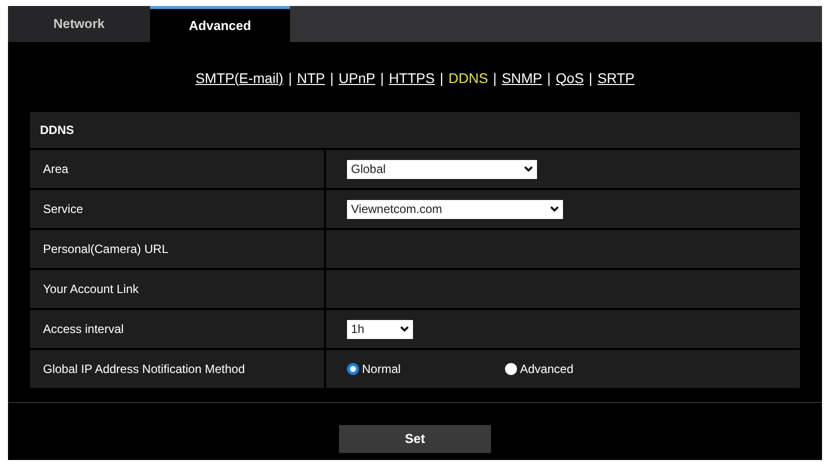  I want to click on nav-link: NTP, so click(310, 78).